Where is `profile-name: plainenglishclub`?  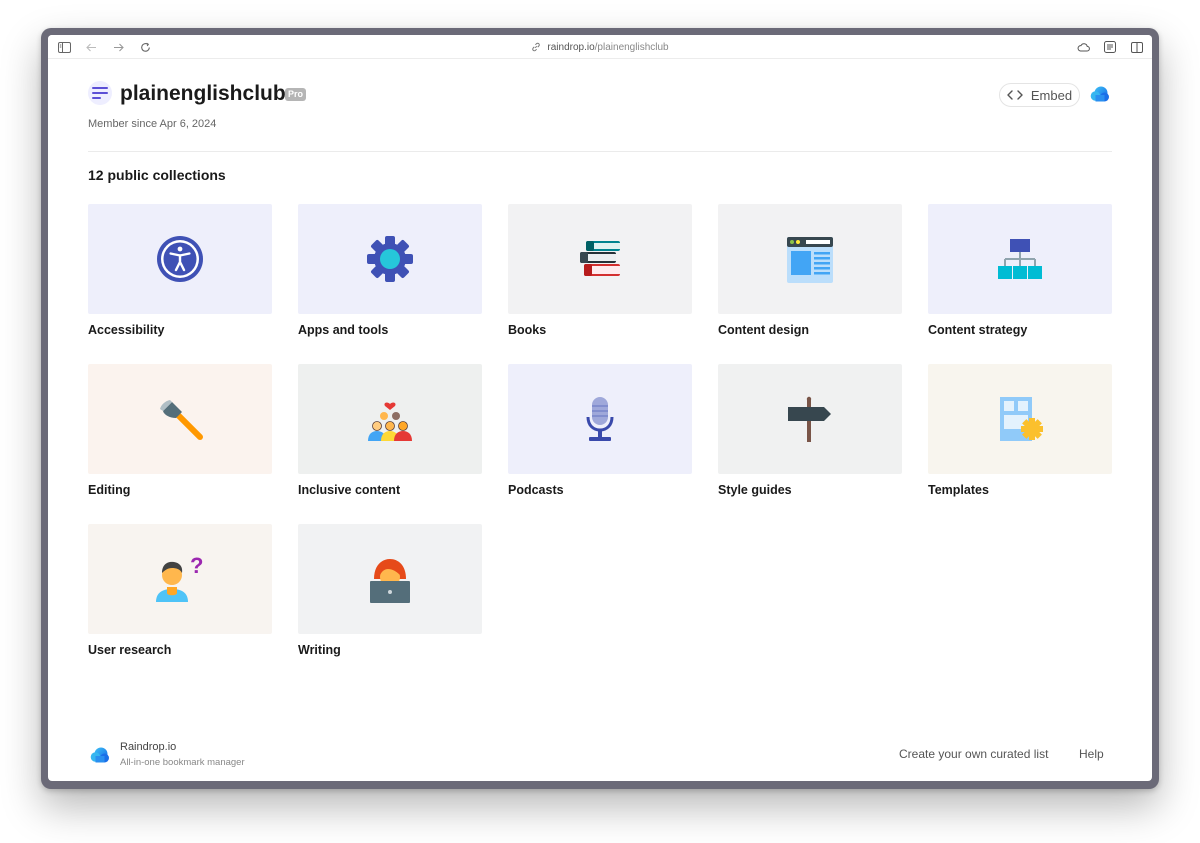
profile-name: plainenglishclub is located at coordinates (203, 93).